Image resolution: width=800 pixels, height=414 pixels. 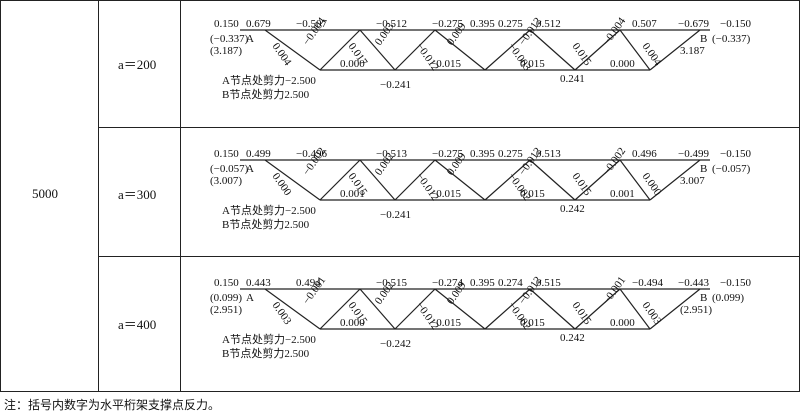 I want to click on top-chord-force: −0.443, so click(x=693, y=283).